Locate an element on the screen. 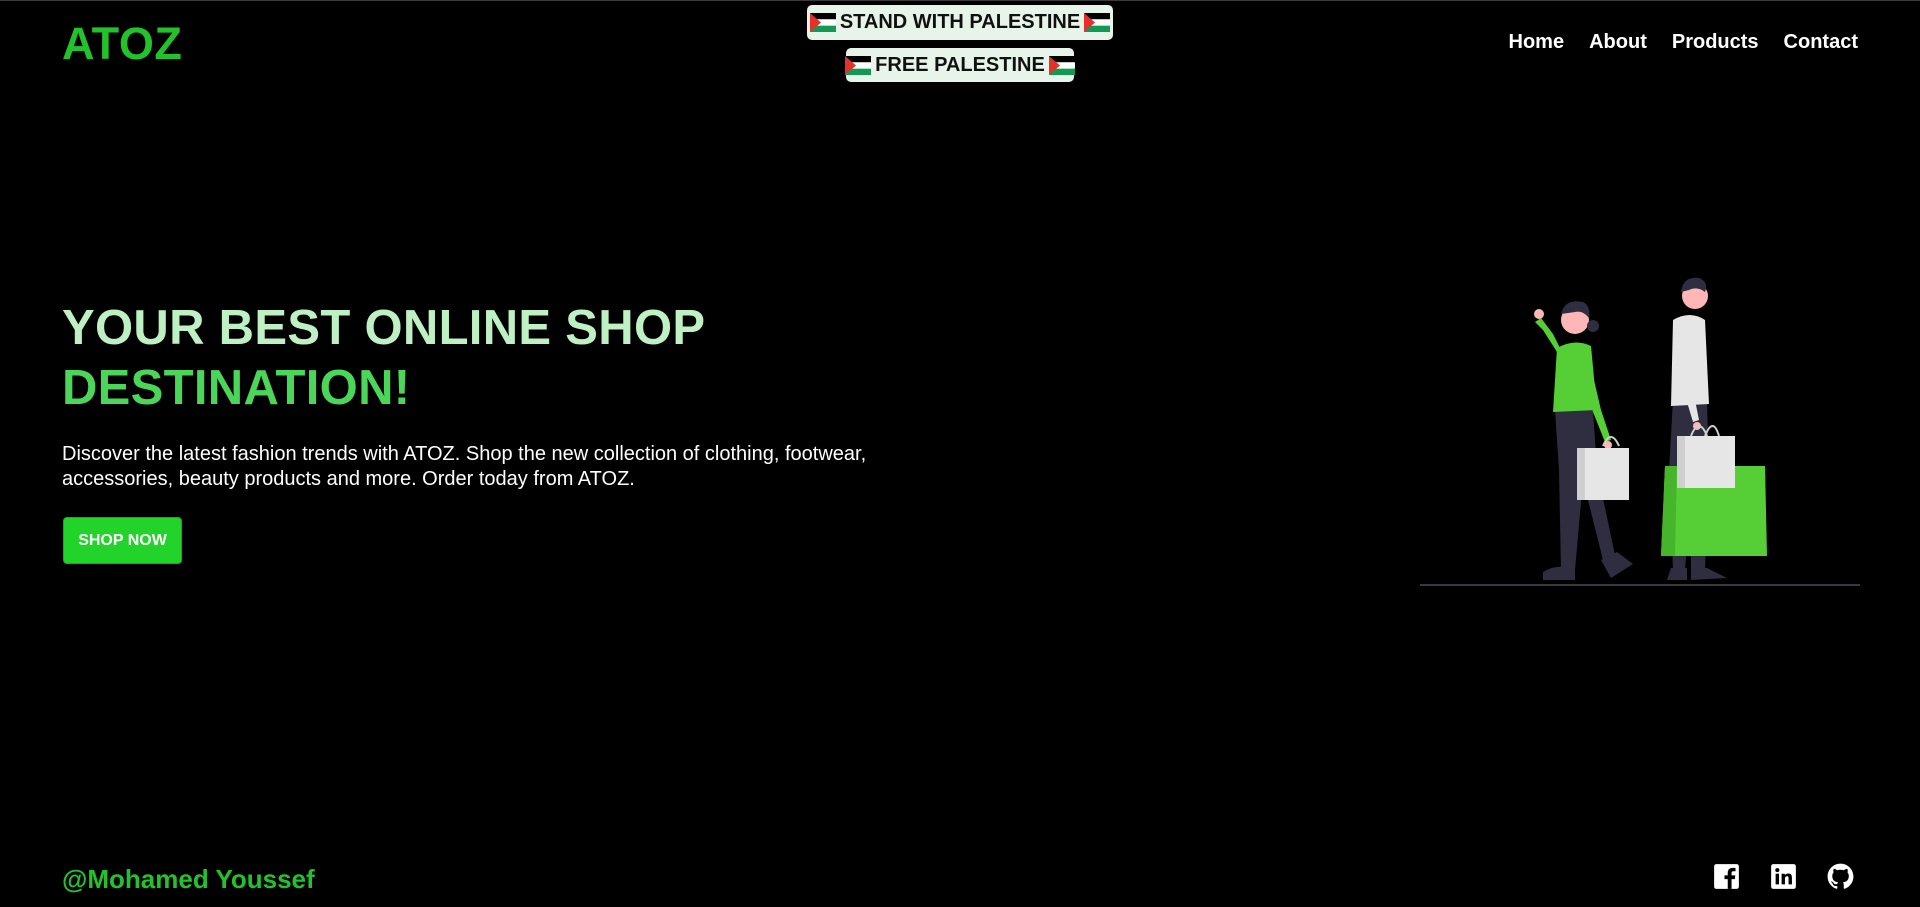  site-logo: ATOZ is located at coordinates (122, 44).